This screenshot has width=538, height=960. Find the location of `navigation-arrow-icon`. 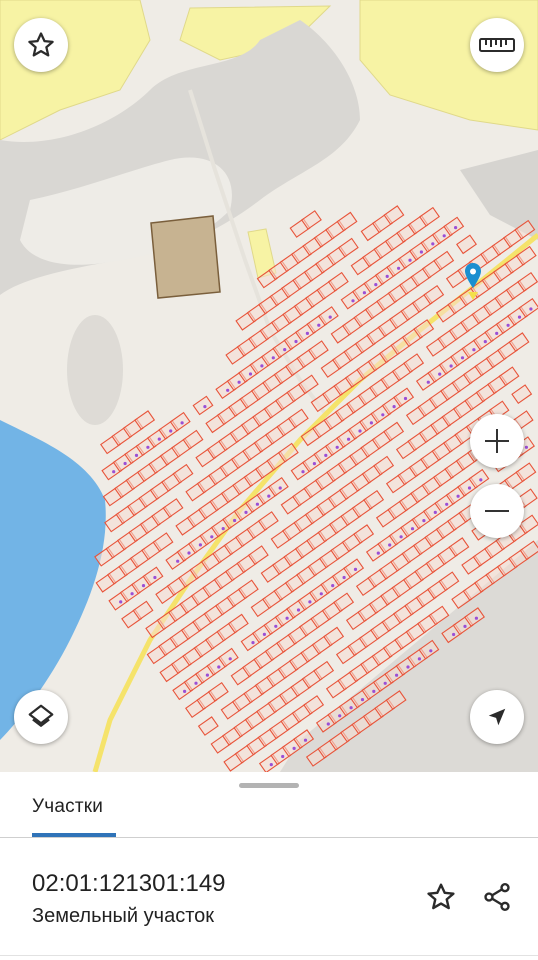

navigation-arrow-icon is located at coordinates (497, 717).